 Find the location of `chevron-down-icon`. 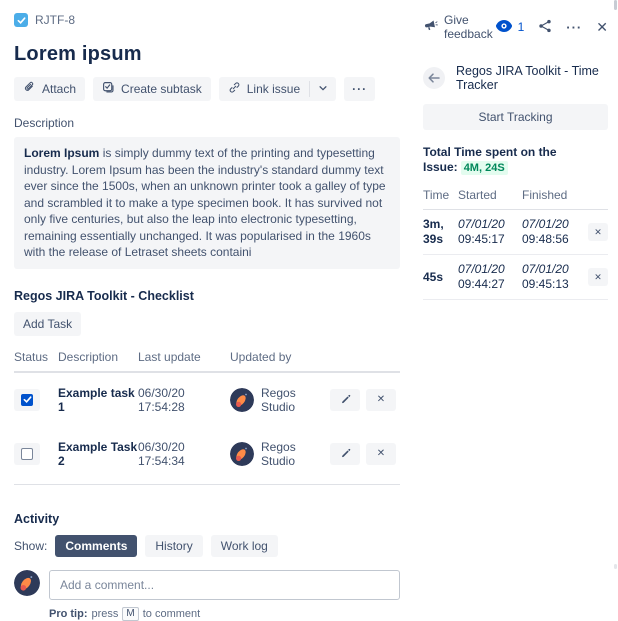

chevron-down-icon is located at coordinates (323, 89).